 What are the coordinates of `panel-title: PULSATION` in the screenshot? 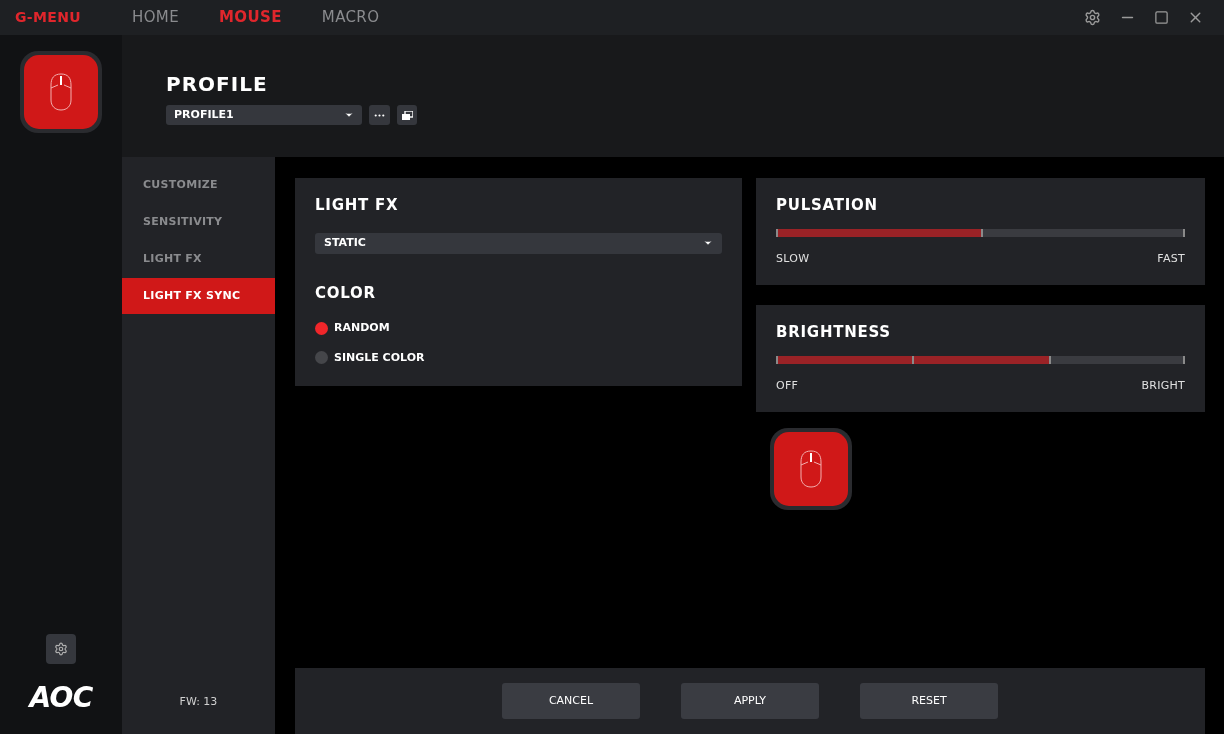 It's located at (827, 205).